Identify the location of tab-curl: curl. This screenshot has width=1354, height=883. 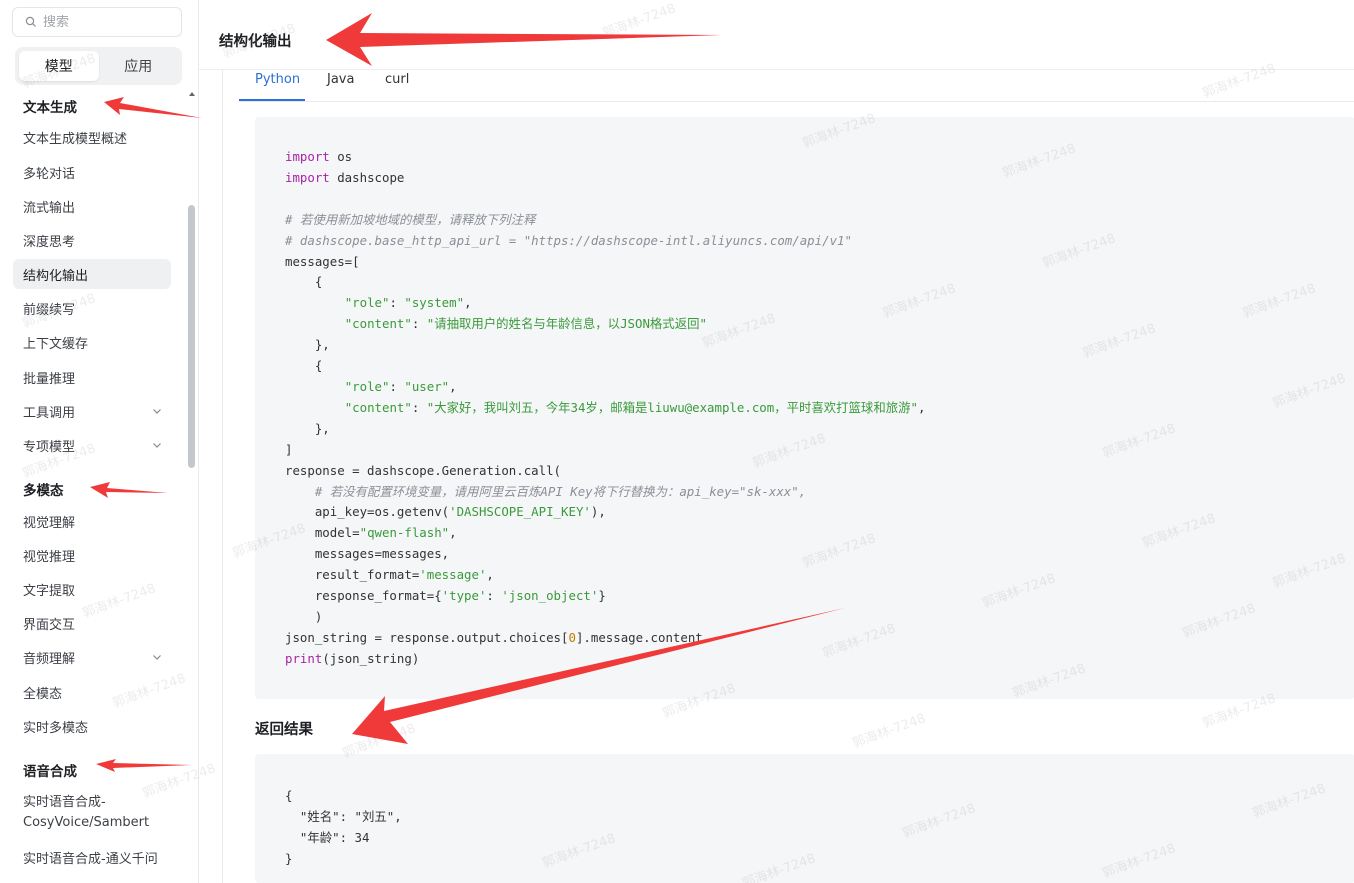
(397, 79).